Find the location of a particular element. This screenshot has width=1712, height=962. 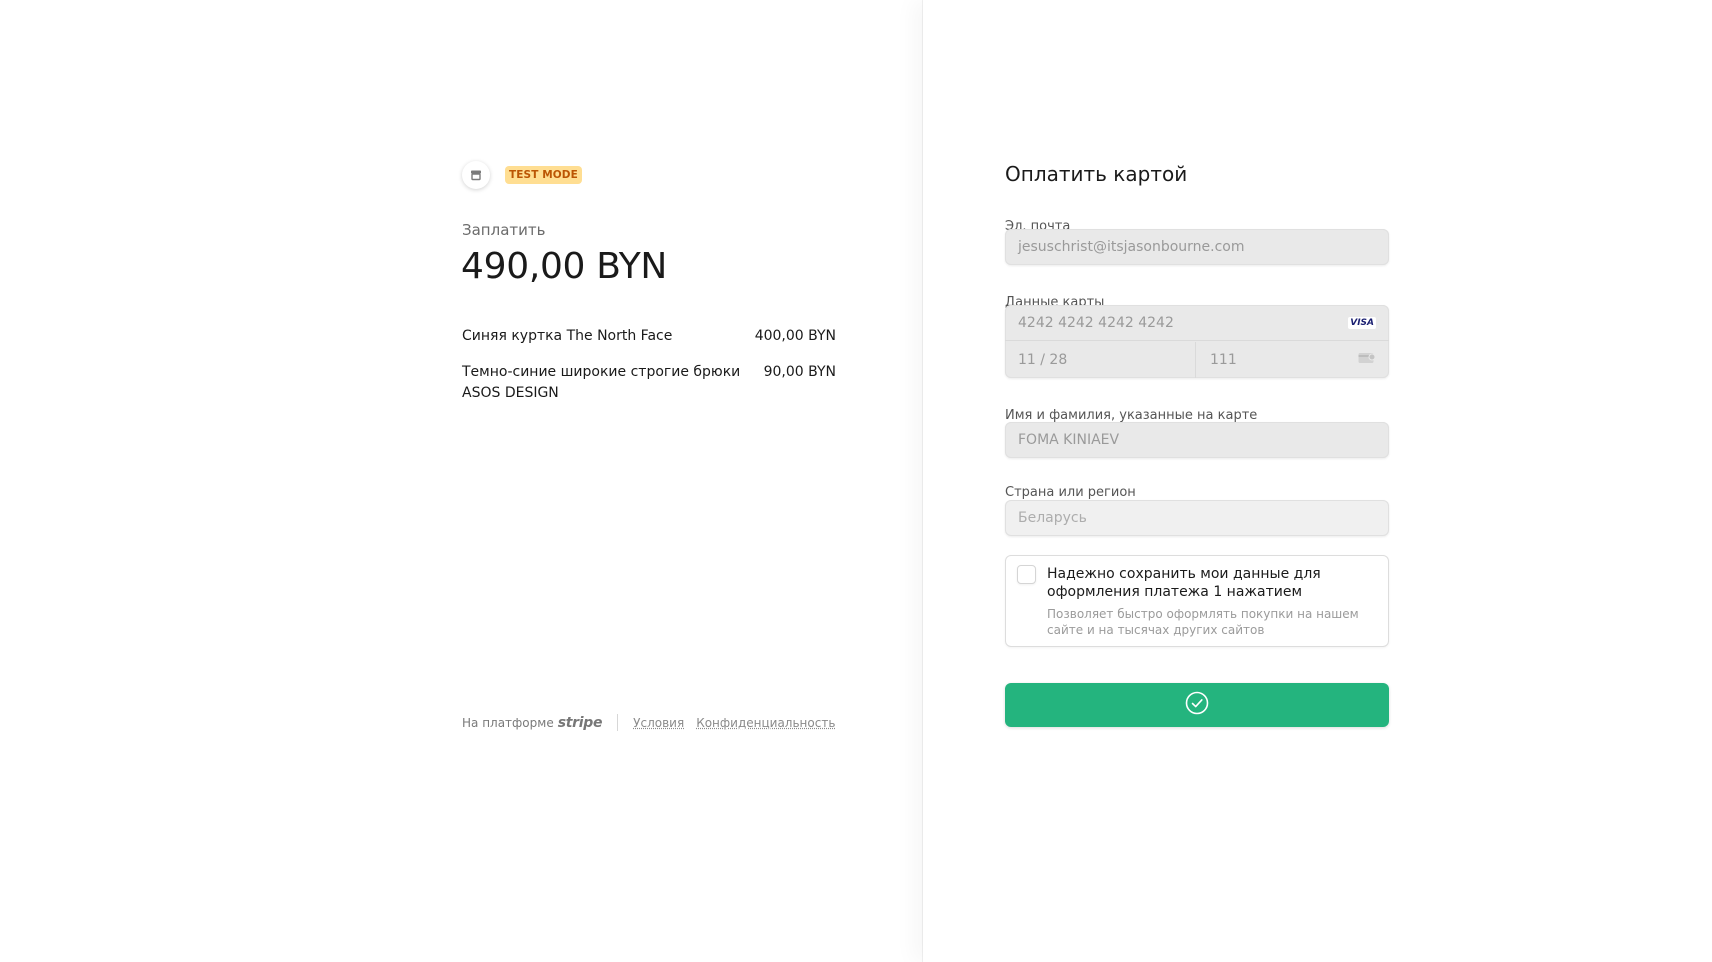

country-label: Страна или регион is located at coordinates (1070, 492).